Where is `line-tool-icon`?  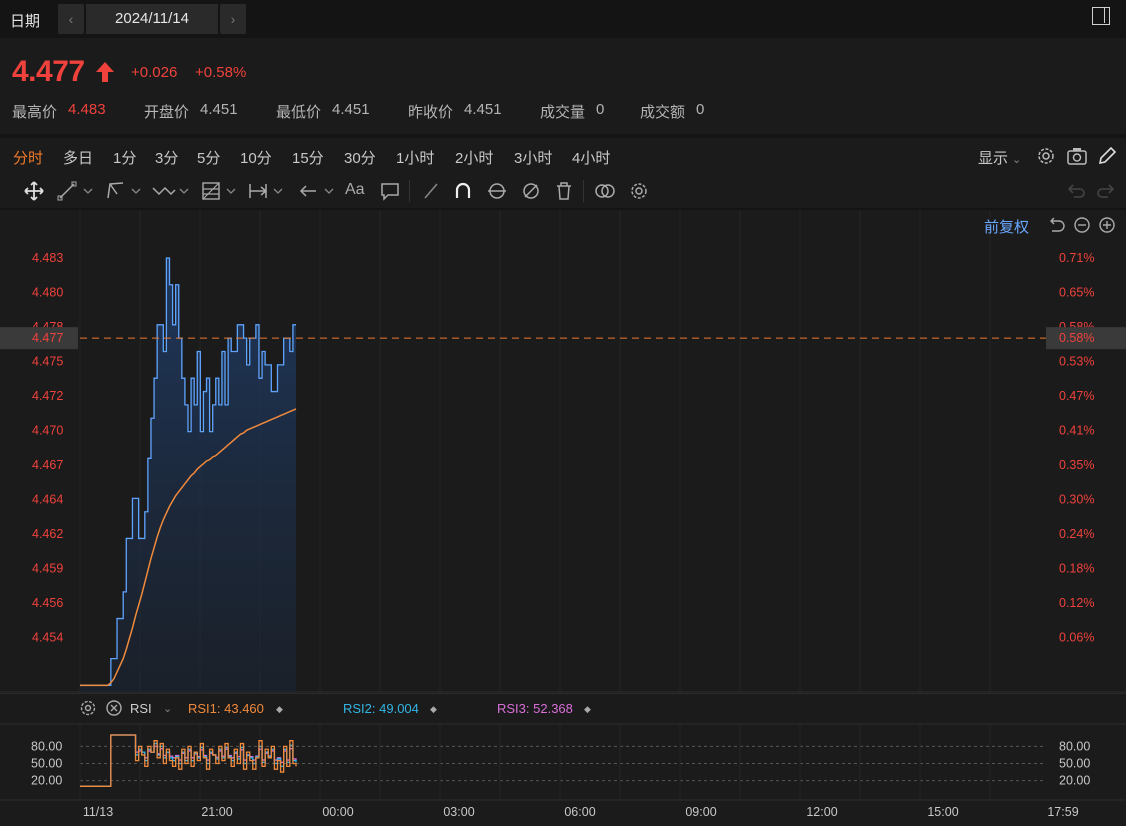
line-tool-icon is located at coordinates (77, 191).